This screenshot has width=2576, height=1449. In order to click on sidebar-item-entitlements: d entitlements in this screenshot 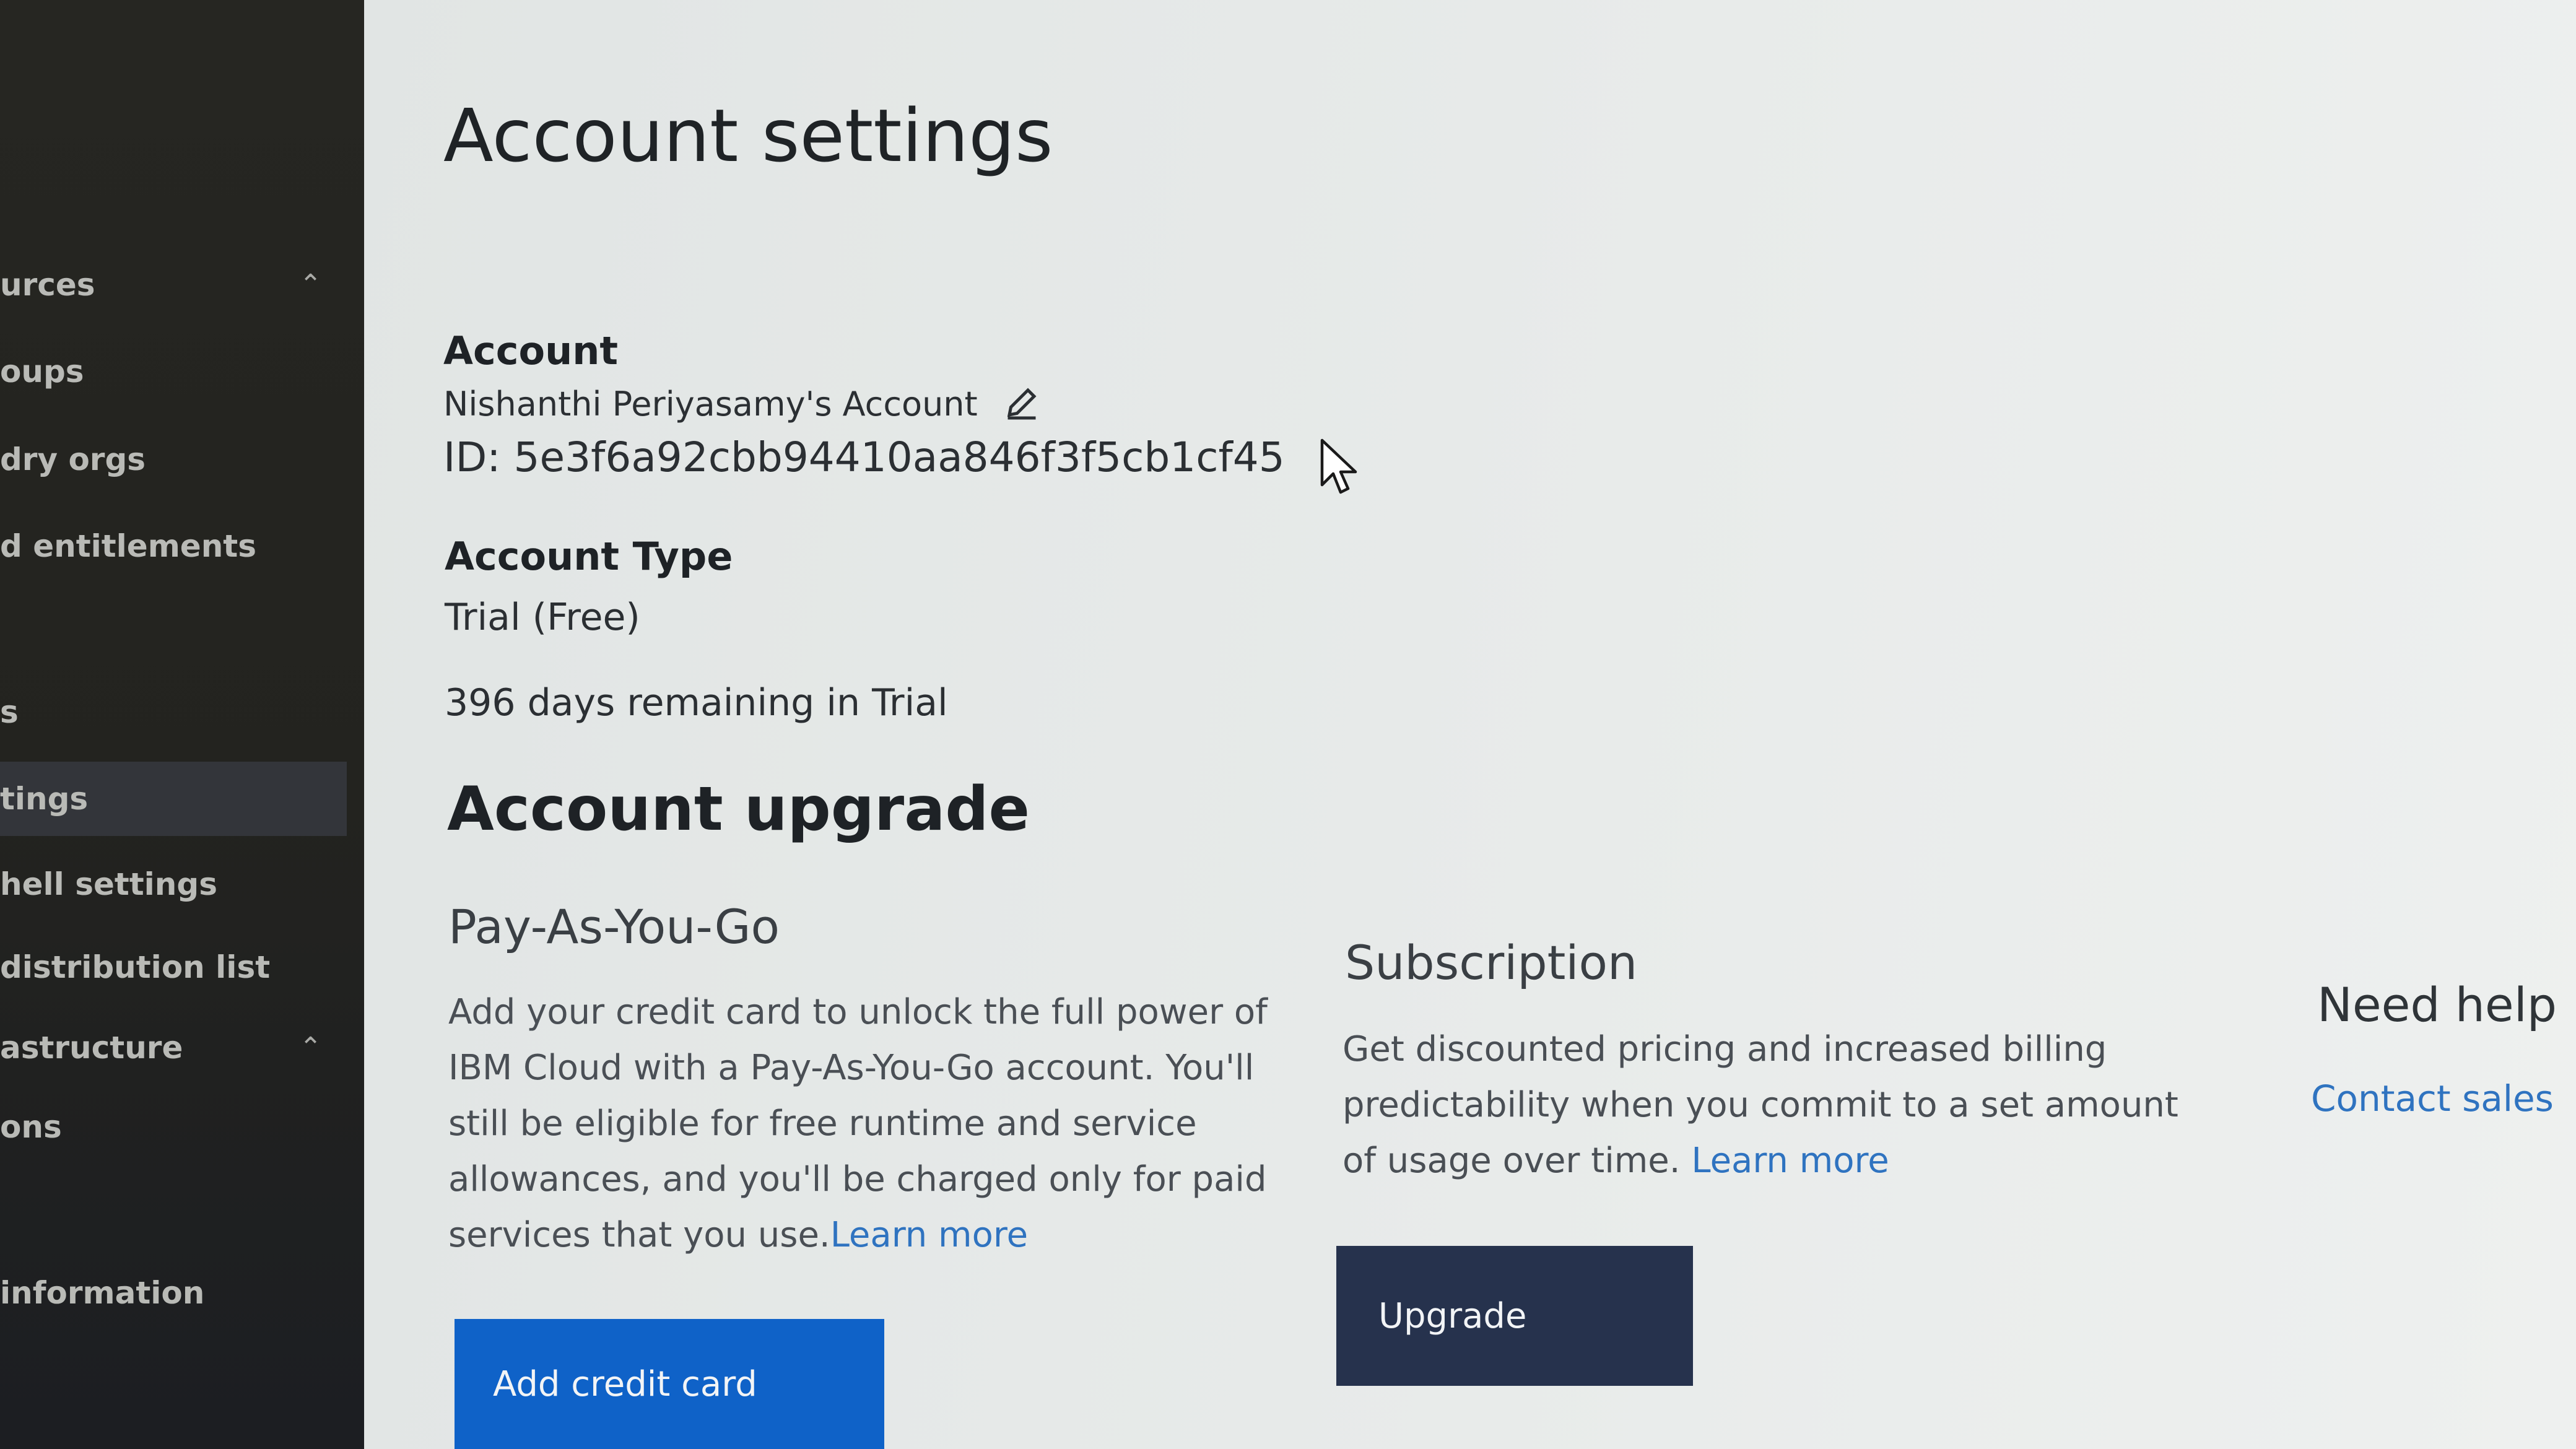, I will do `click(173, 546)`.